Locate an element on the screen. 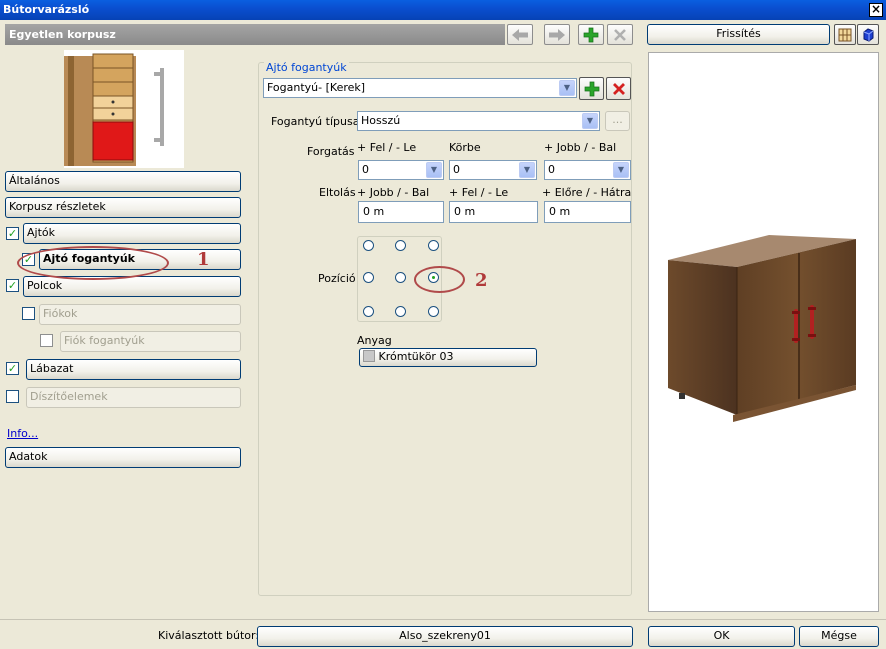  forward-button is located at coordinates (557, 34).